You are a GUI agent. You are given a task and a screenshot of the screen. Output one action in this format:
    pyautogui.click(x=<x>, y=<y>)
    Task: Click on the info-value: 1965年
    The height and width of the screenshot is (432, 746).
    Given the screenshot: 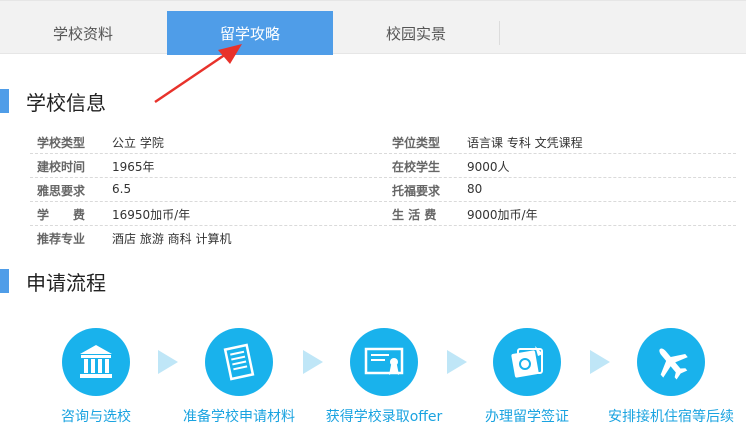 What is the action you would take?
    pyautogui.click(x=133, y=167)
    